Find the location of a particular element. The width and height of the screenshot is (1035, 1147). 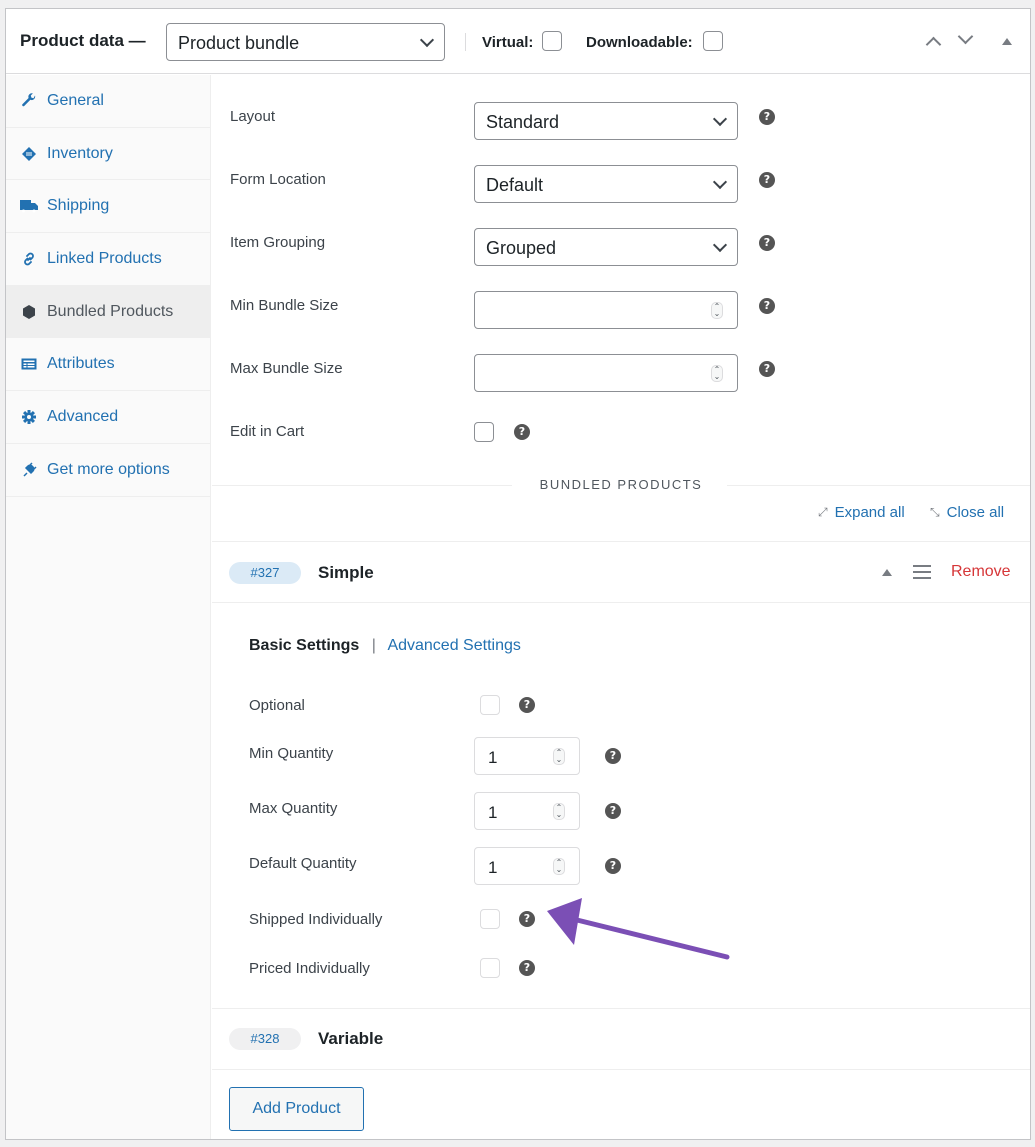

max-bundle-size-input: ⌃ ⌄ is located at coordinates (606, 373).